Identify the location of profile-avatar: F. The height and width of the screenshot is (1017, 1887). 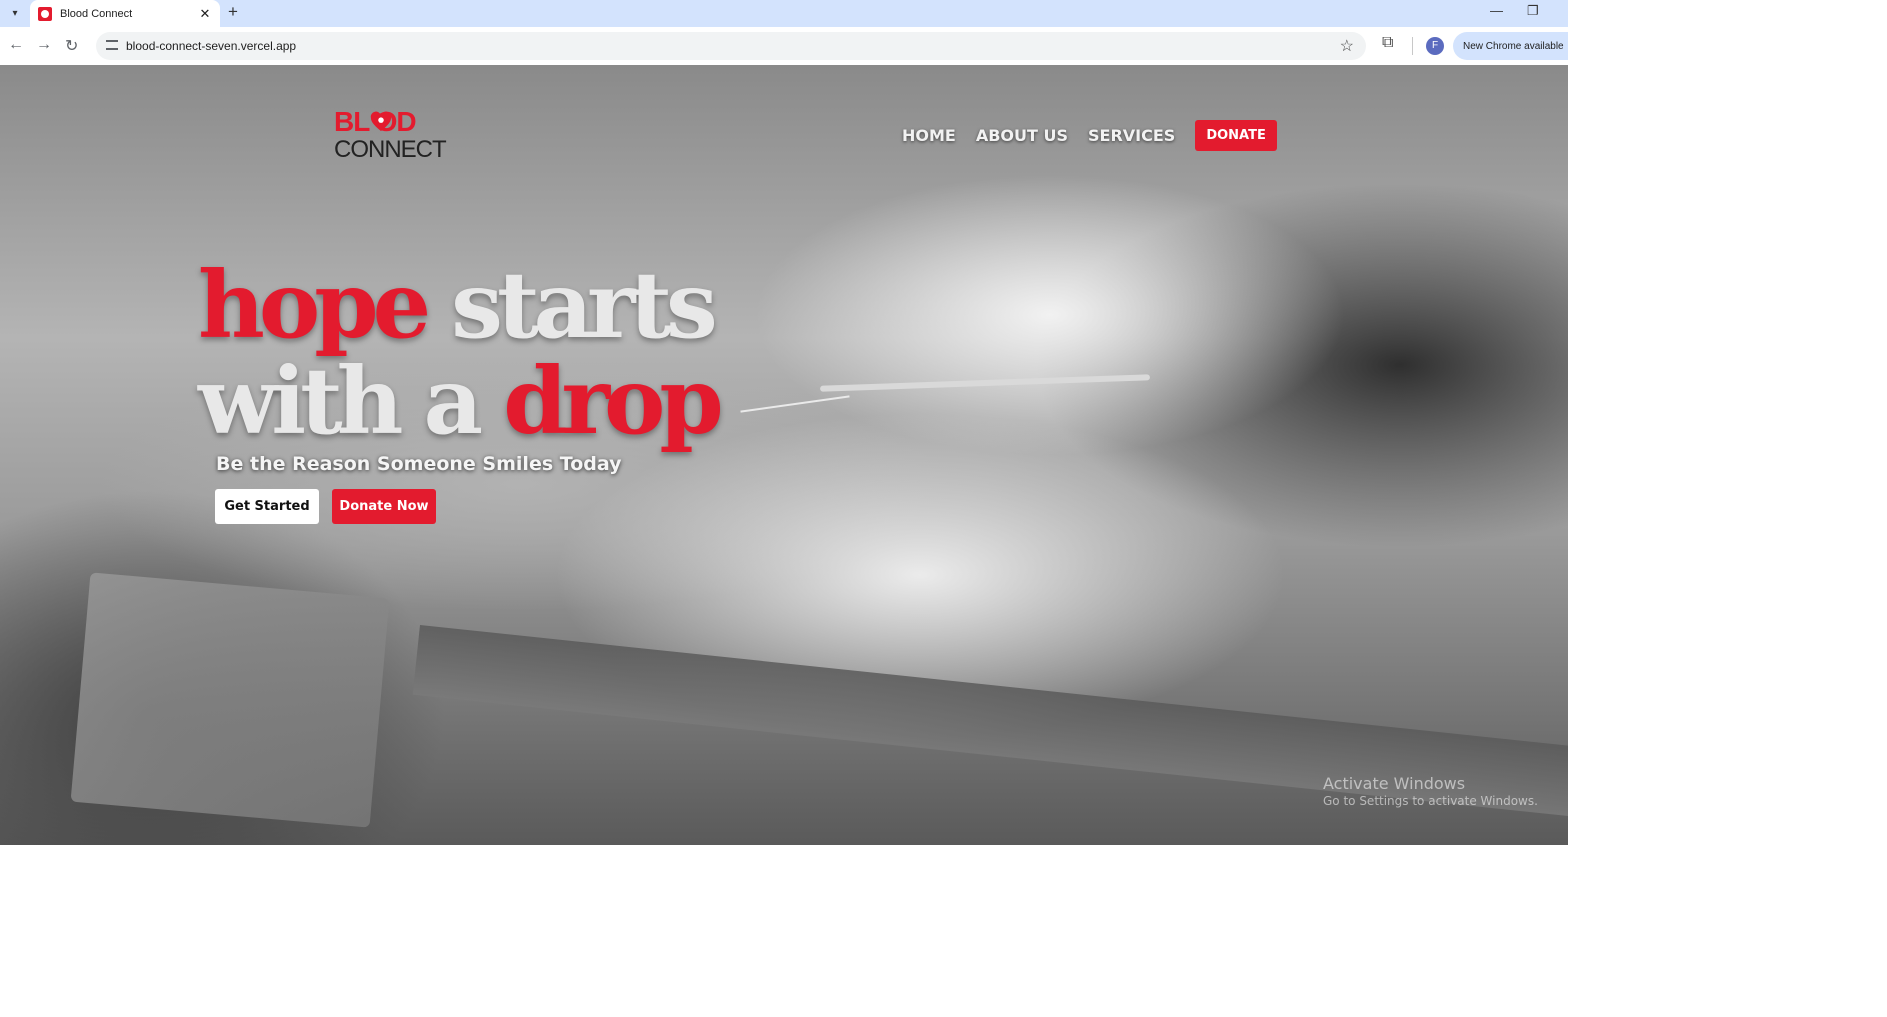
(1435, 46).